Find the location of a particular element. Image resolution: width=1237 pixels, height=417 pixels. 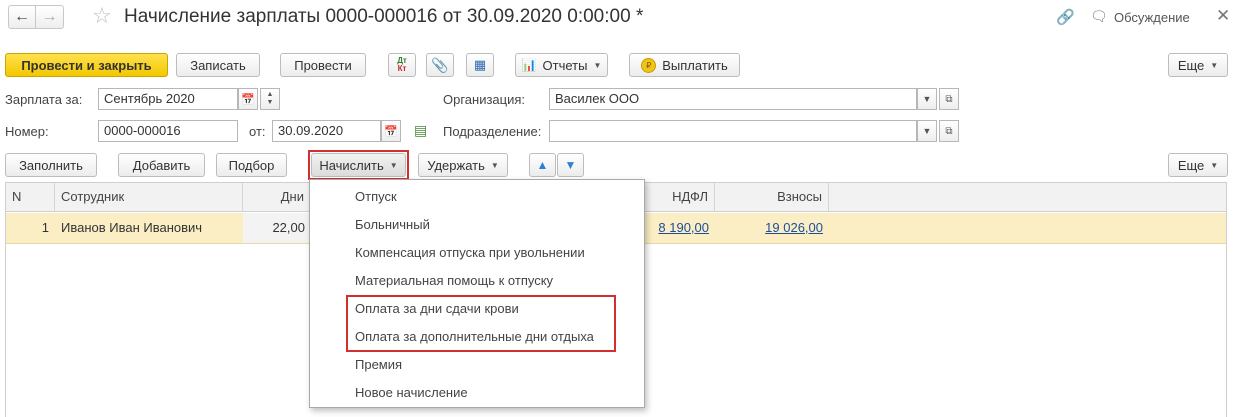

paperclip-icon: 📎 is located at coordinates (440, 64).